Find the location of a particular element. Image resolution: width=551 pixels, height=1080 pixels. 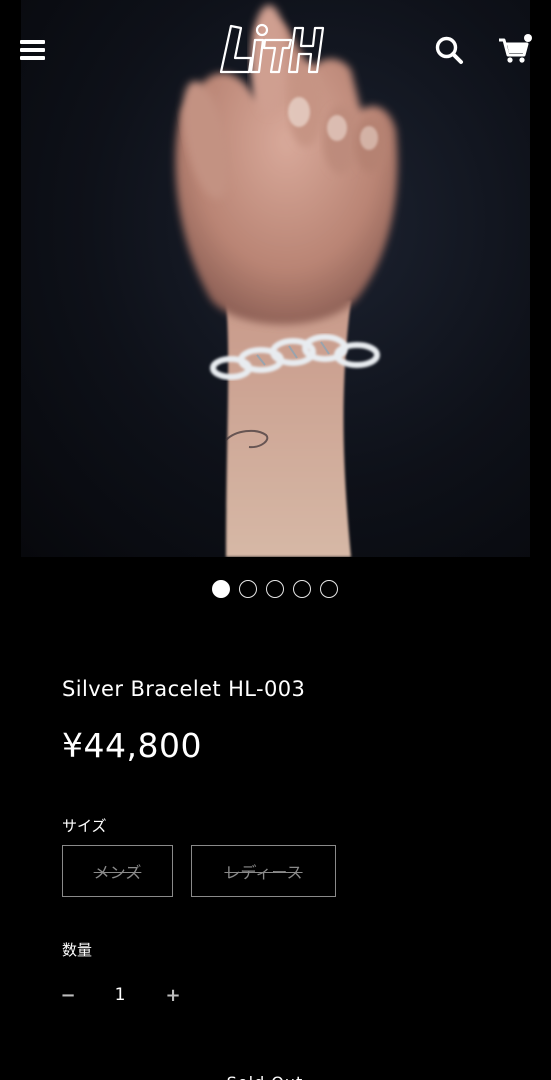

size-label: サイズ is located at coordinates (84, 826).